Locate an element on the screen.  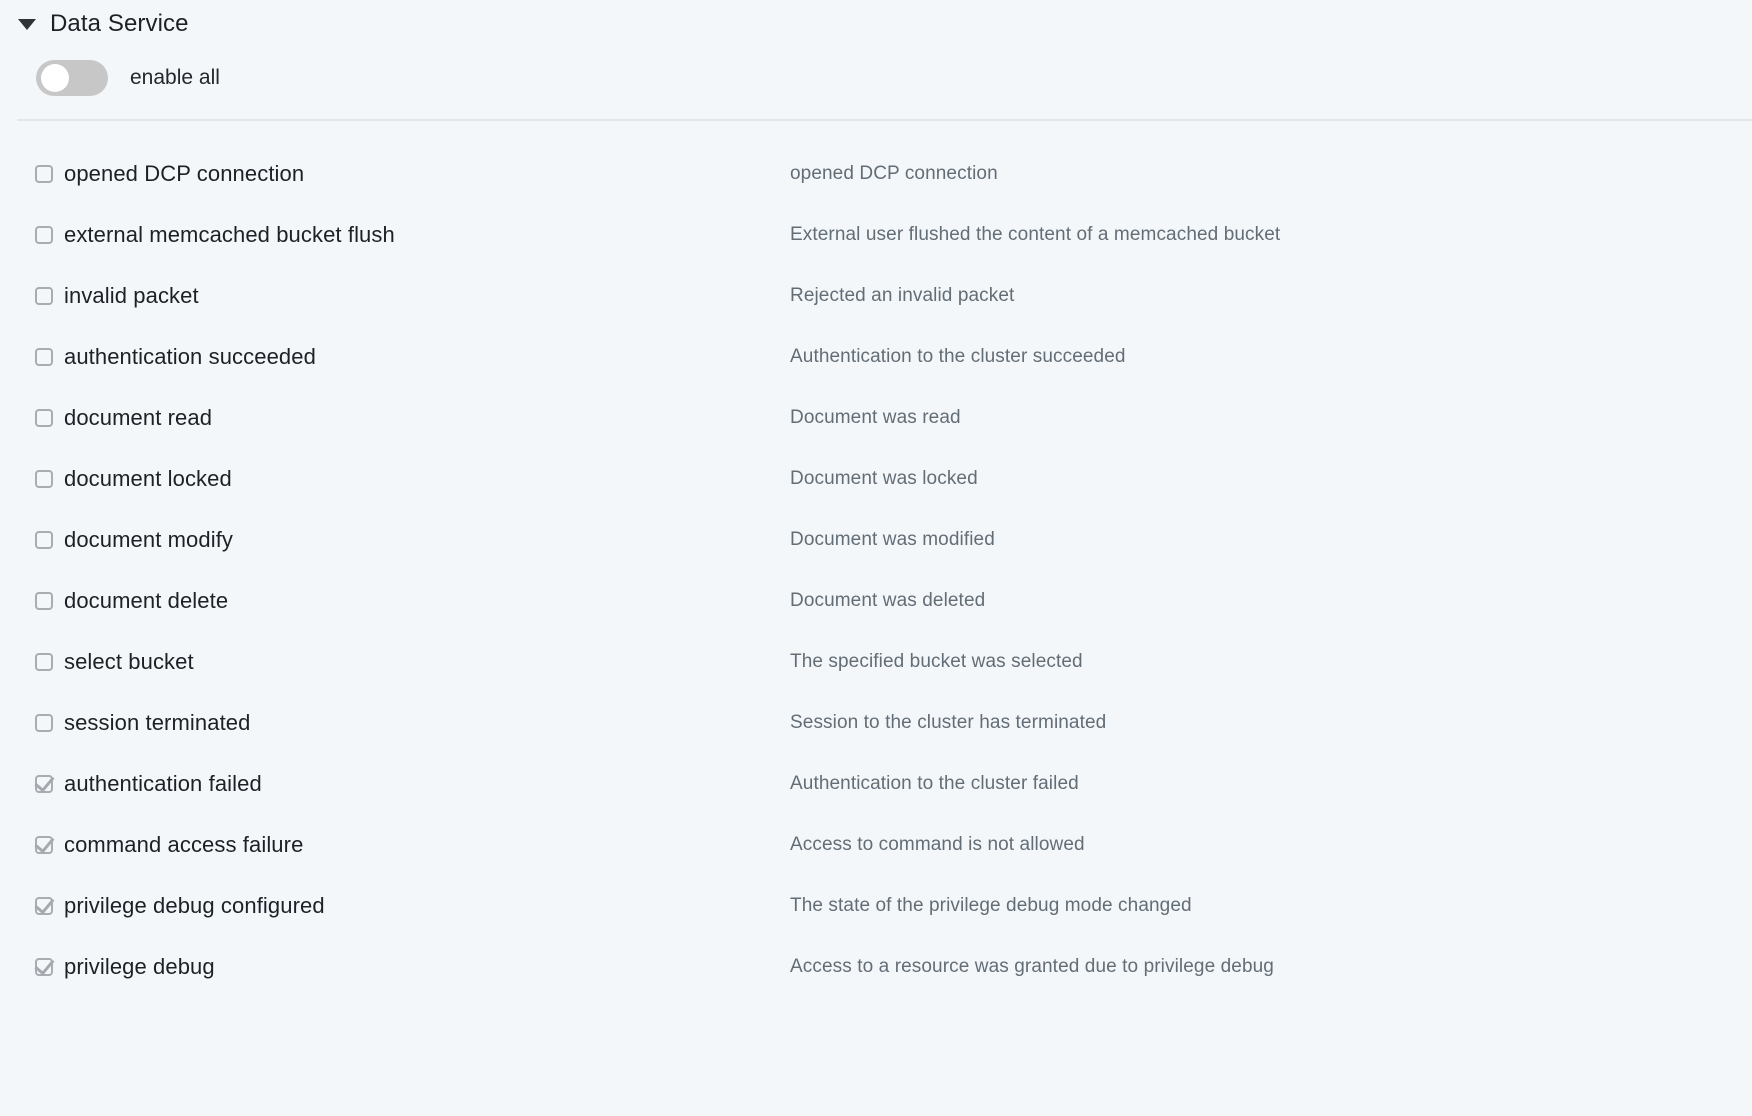
event-label-cell: external memcached bucket flush is located at coordinates (395, 235).